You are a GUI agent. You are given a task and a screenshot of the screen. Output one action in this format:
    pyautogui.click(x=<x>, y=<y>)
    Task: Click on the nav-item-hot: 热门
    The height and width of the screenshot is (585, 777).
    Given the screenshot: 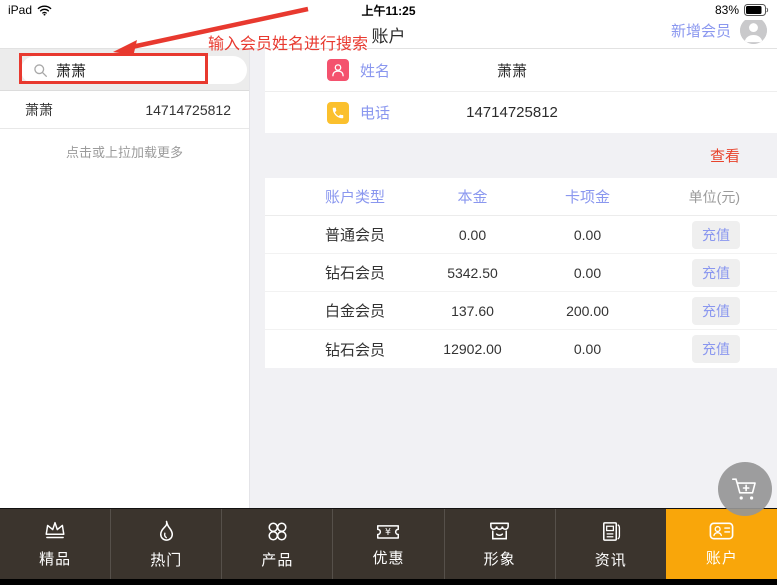 What is the action you would take?
    pyautogui.click(x=165, y=544)
    